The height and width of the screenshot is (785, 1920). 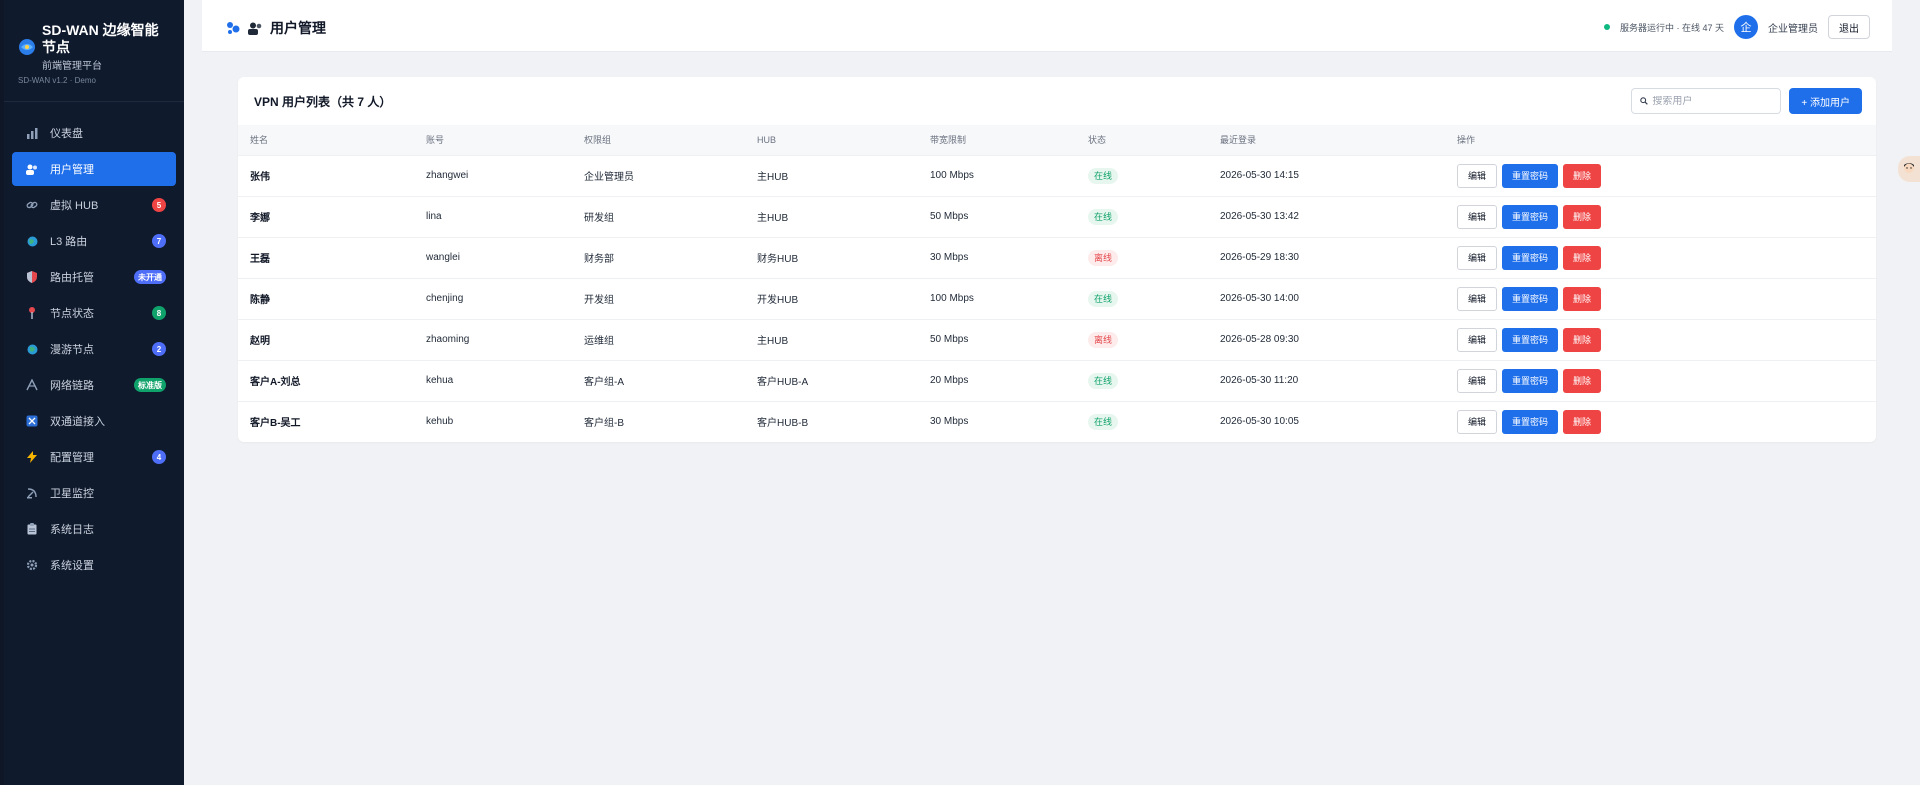 I want to click on count-badge: 8, so click(x=159, y=313).